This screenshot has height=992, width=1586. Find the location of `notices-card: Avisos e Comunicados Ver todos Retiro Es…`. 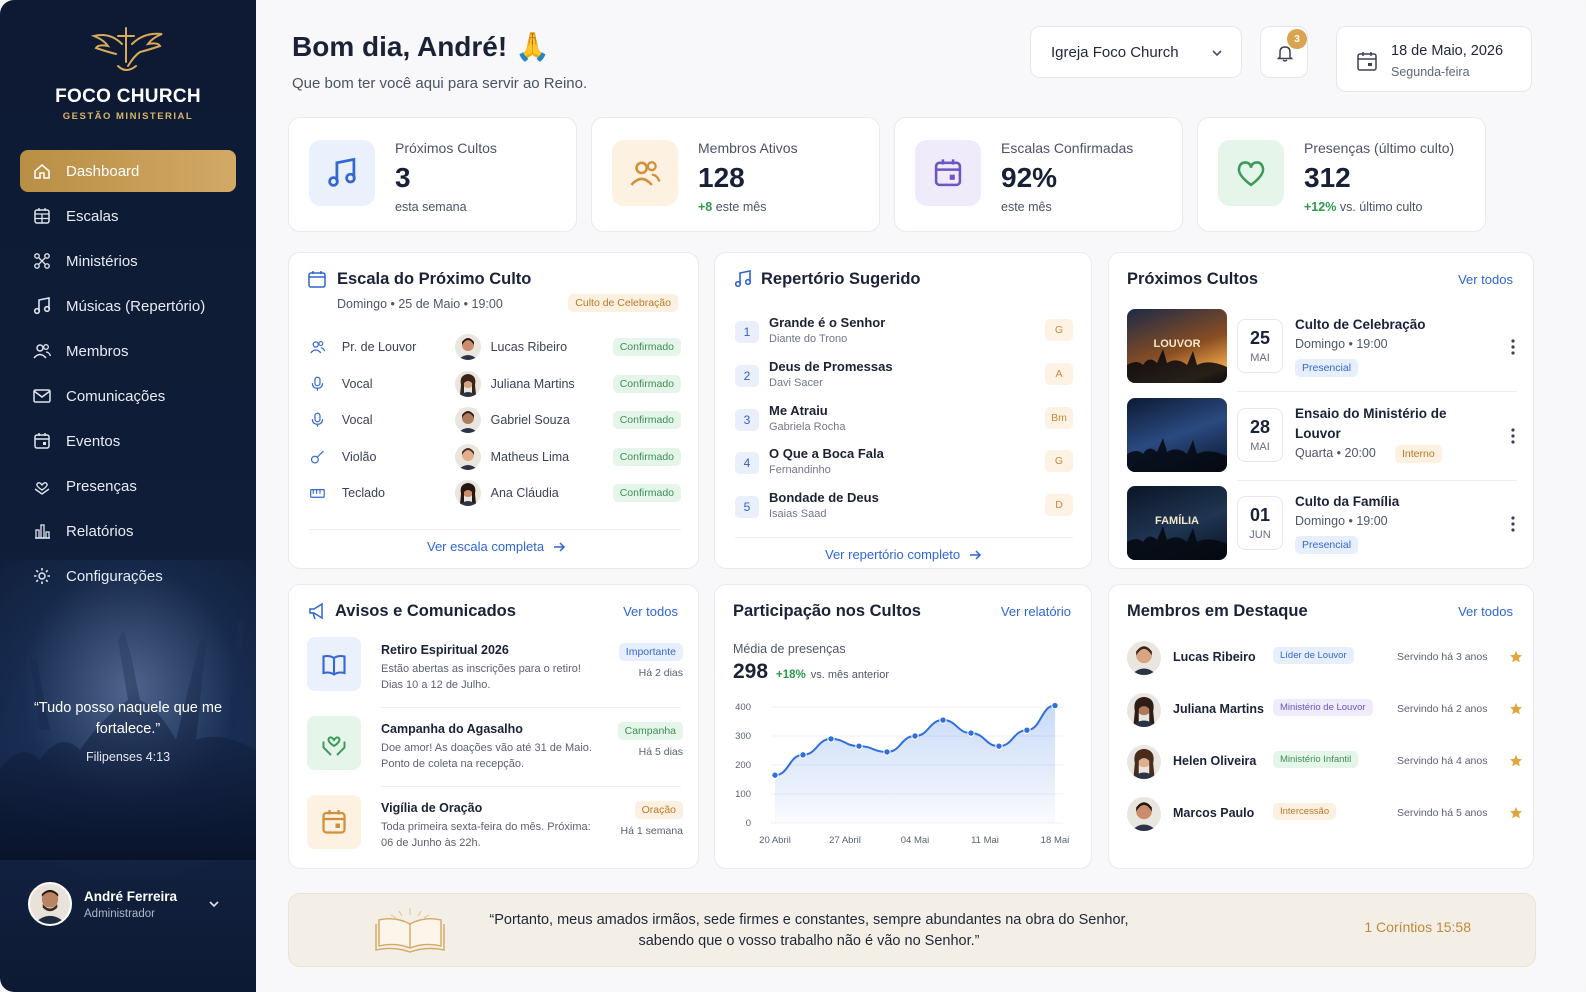

notices-card: Avisos e Comunicados Ver todos Retiro Es… is located at coordinates (493, 726).